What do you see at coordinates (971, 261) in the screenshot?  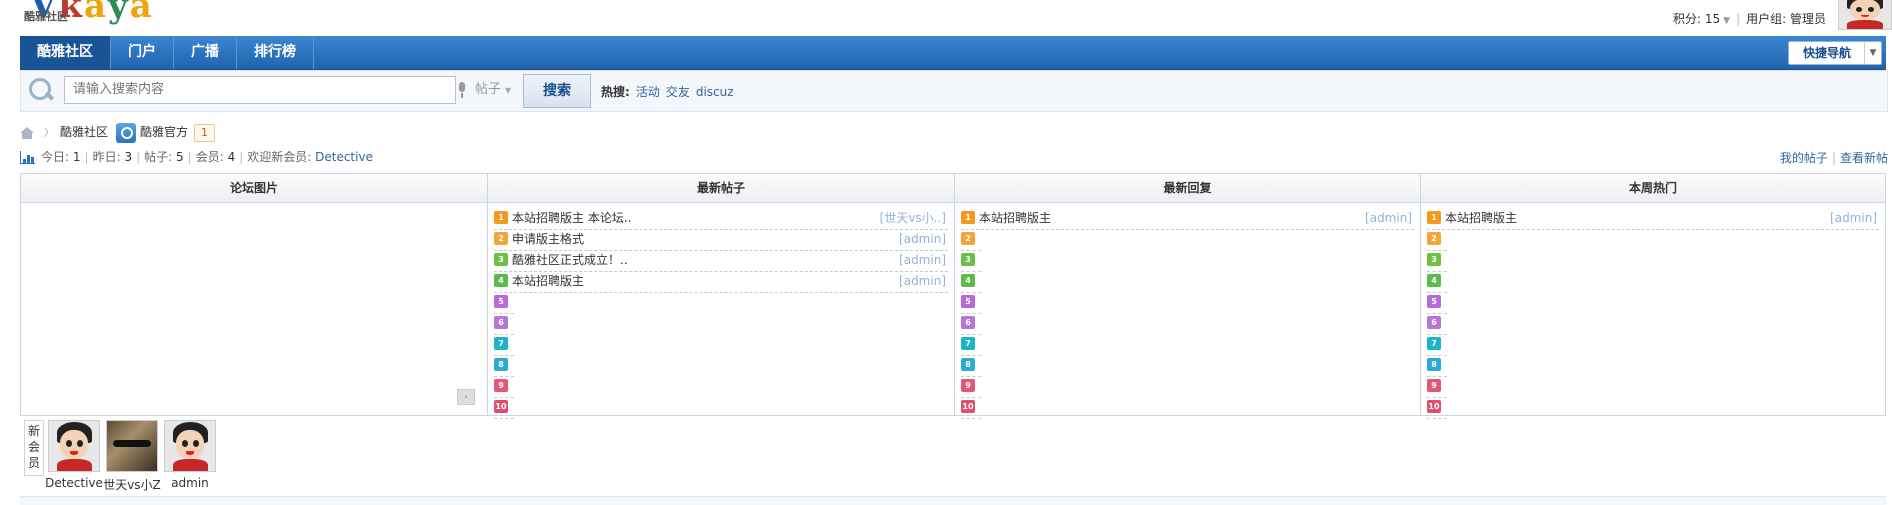 I see `list-item-empty: 3` at bounding box center [971, 261].